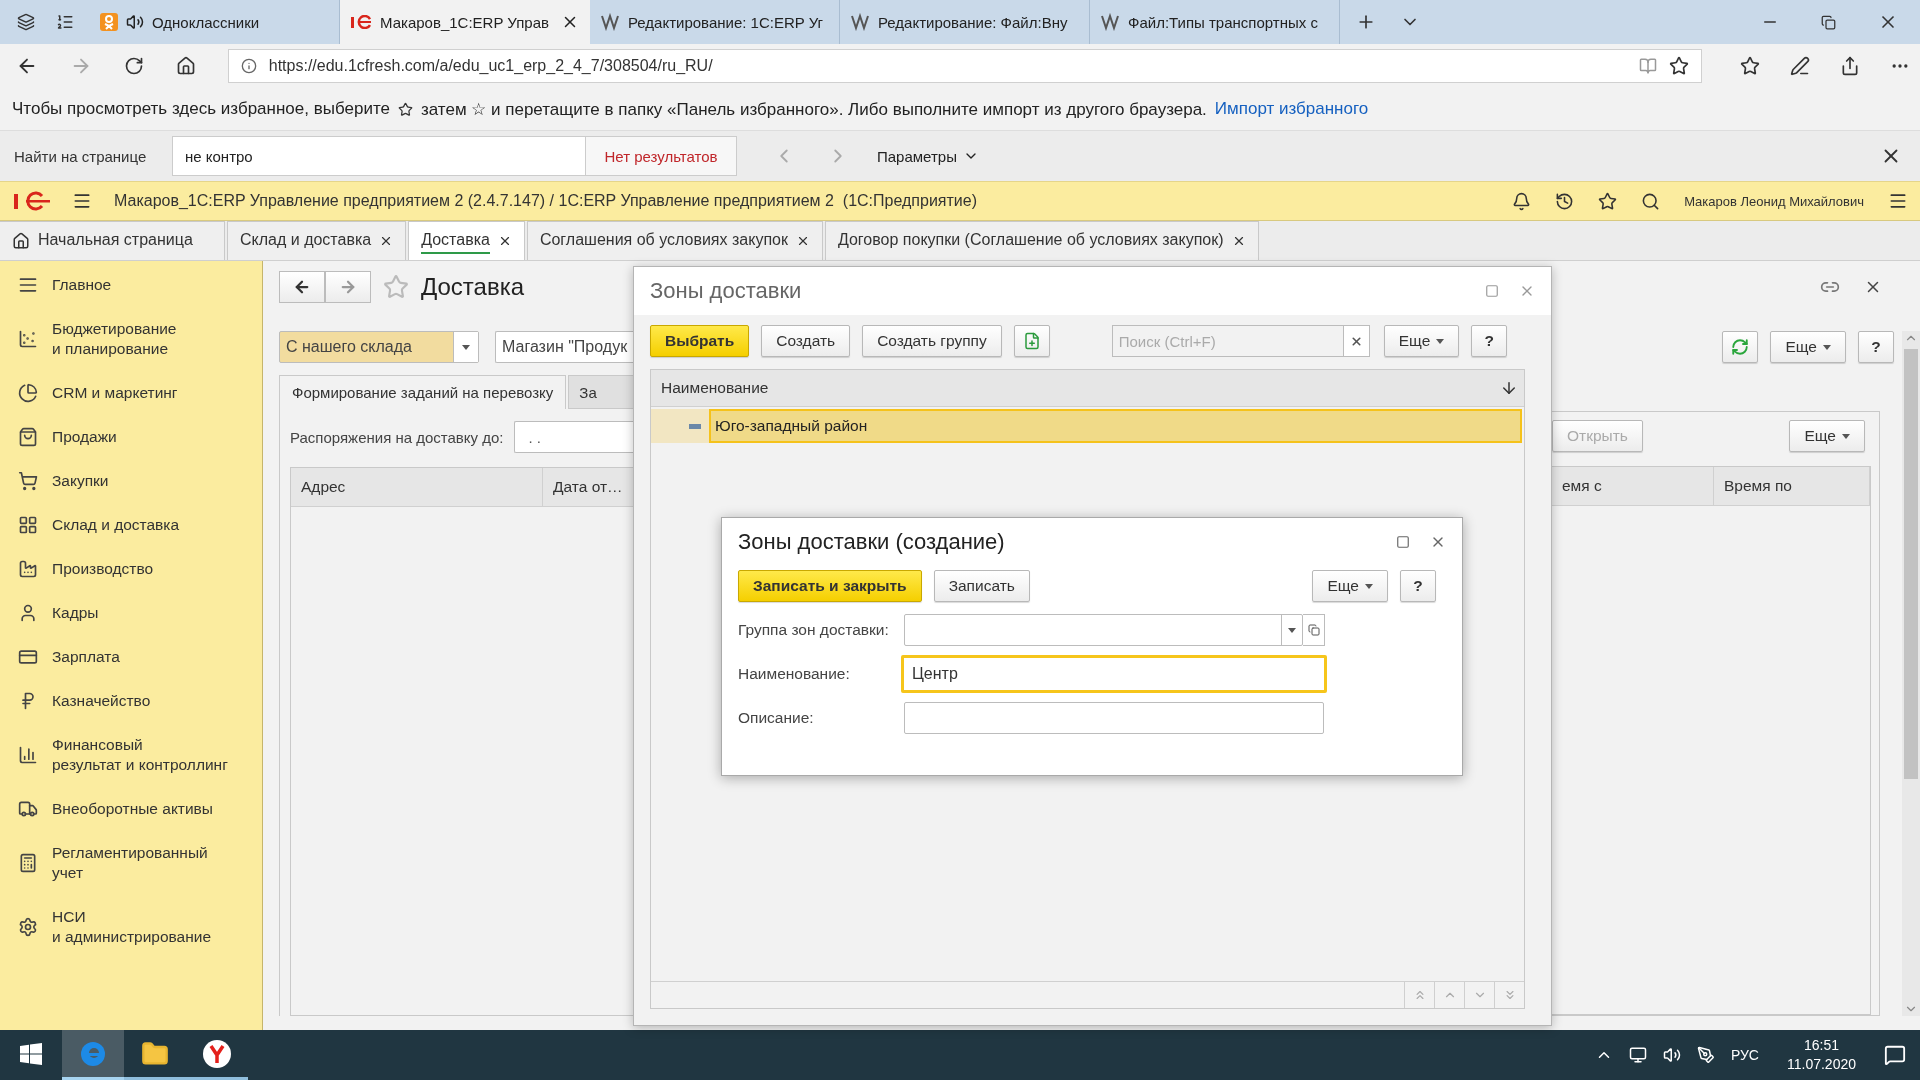  I want to click on person-icon, so click(28, 613).